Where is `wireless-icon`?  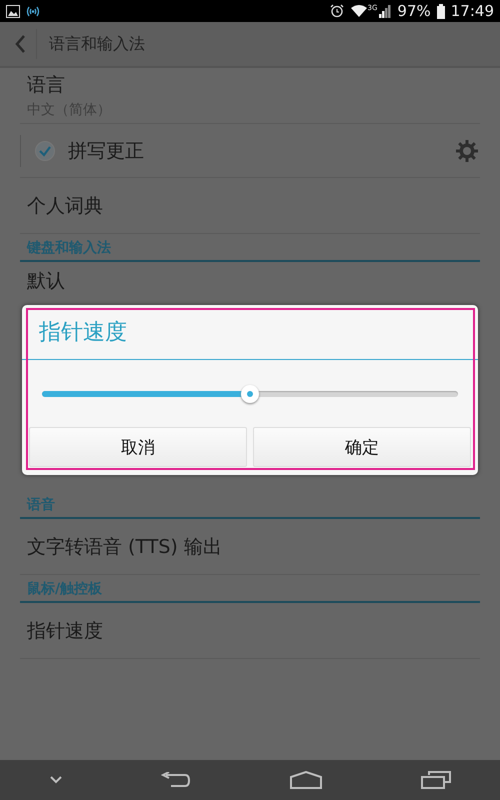 wireless-icon is located at coordinates (33, 11).